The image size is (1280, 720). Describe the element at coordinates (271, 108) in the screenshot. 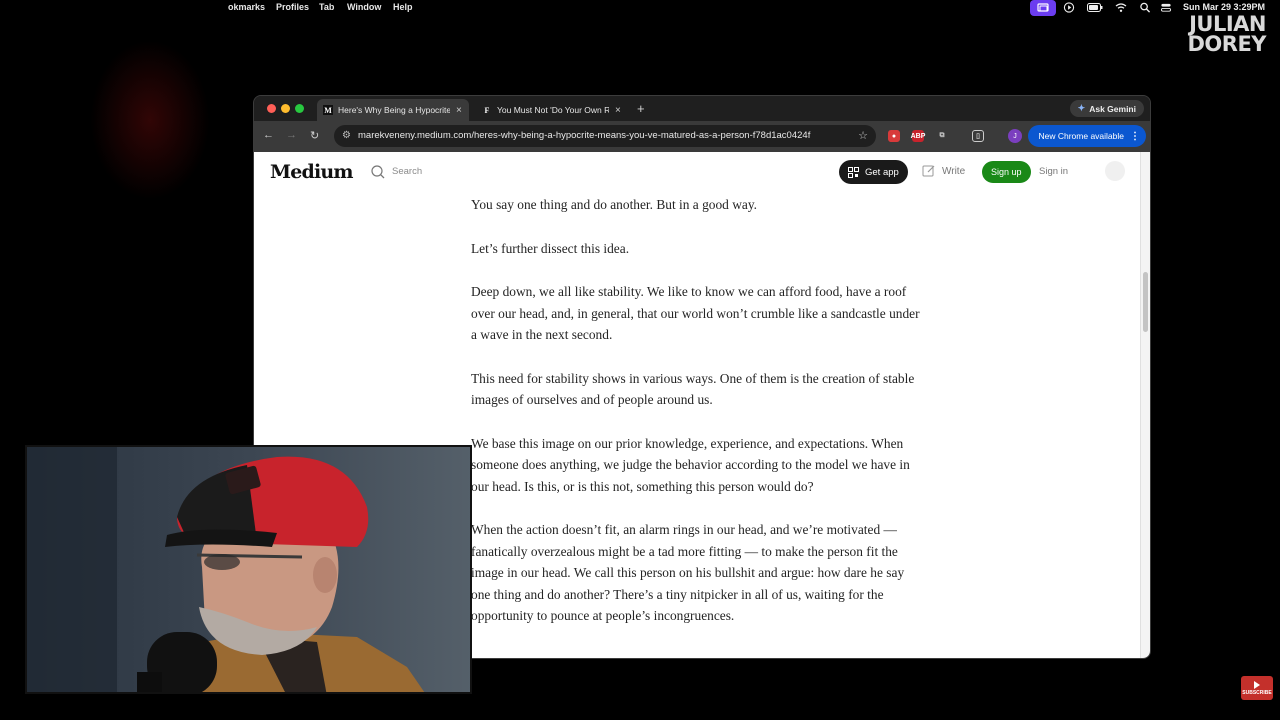

I see `close-window-button` at that location.